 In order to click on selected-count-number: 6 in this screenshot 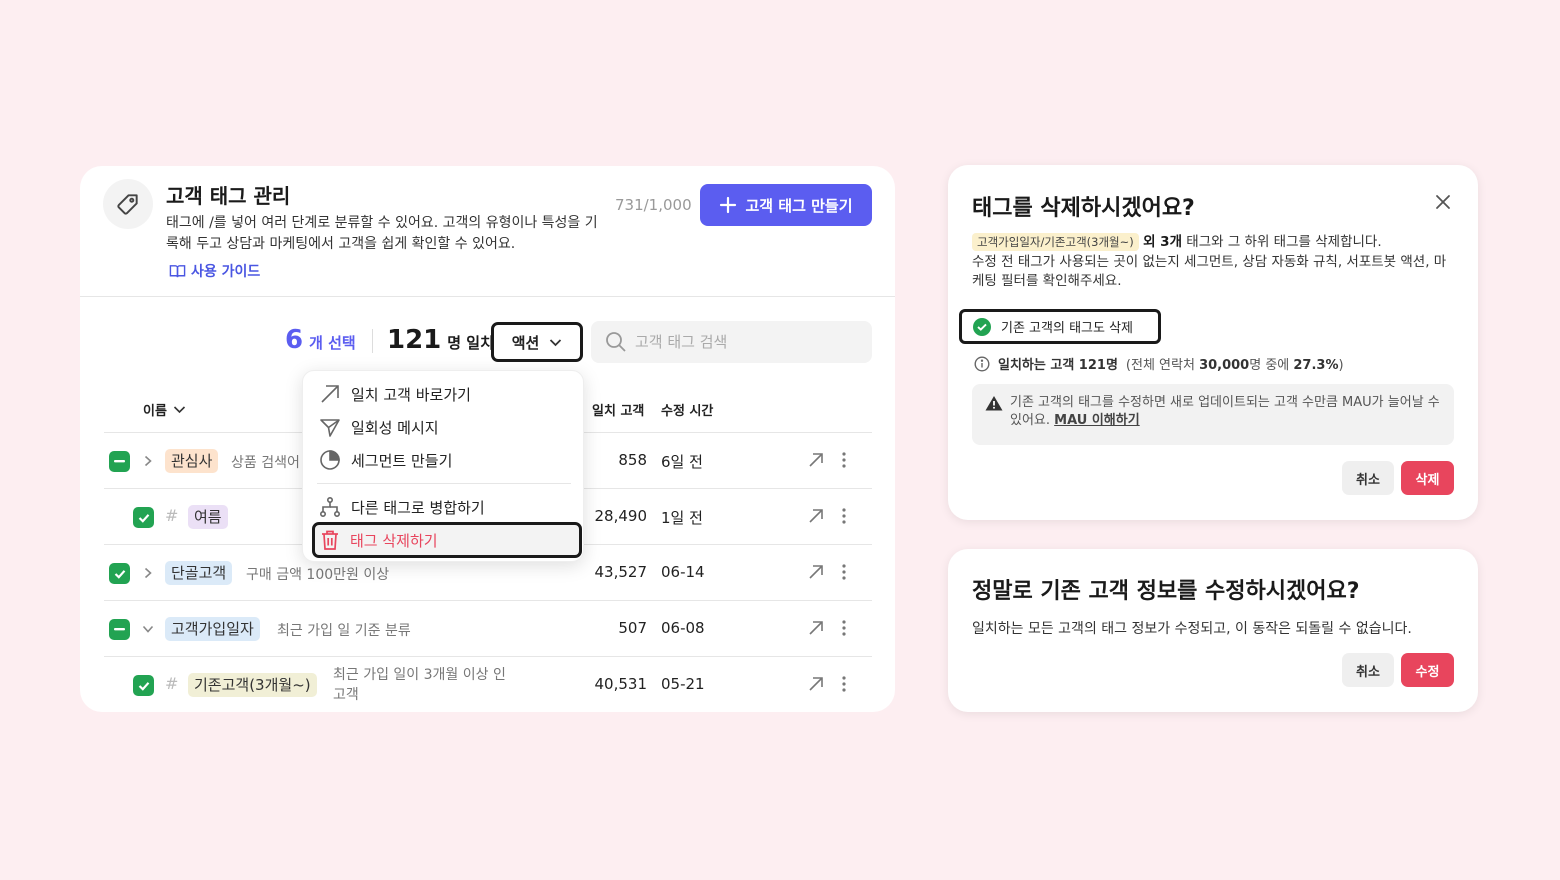, I will do `click(294, 340)`.